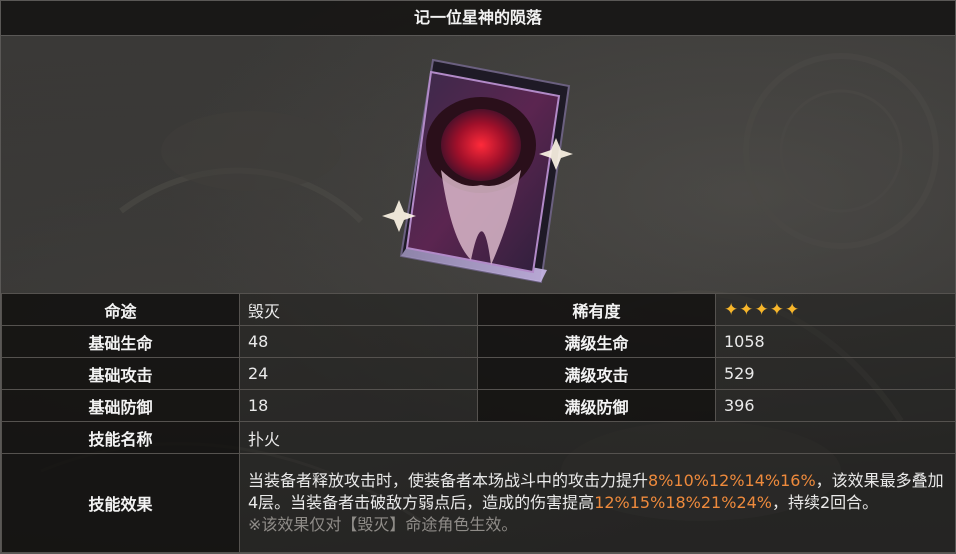  What do you see at coordinates (358, 373) in the screenshot?
I see `base-atk-value: 24` at bounding box center [358, 373].